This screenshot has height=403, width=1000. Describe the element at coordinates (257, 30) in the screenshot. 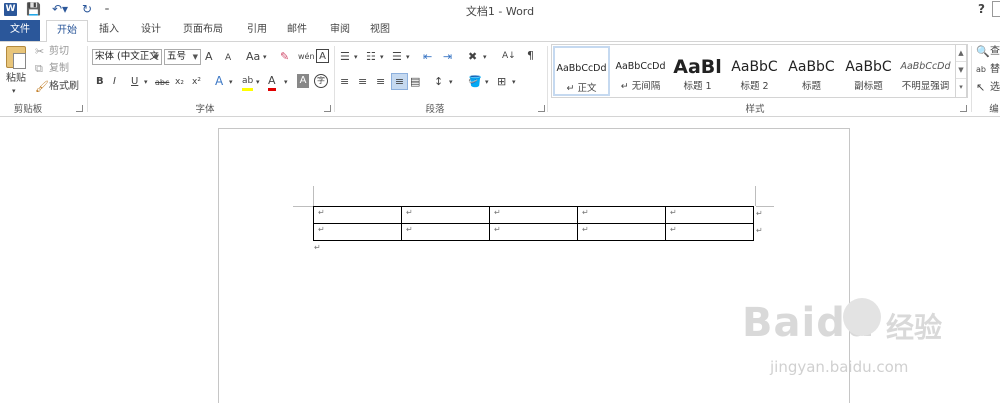

I see `tab-references: 引用` at that location.